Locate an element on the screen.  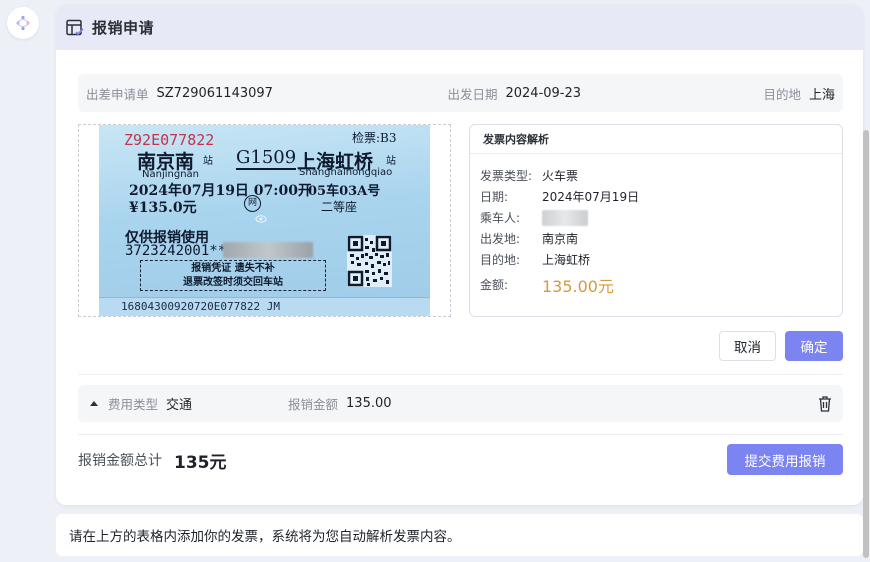
parse-row-date: 日期: 2024年07月19日 is located at coordinates (661, 196).